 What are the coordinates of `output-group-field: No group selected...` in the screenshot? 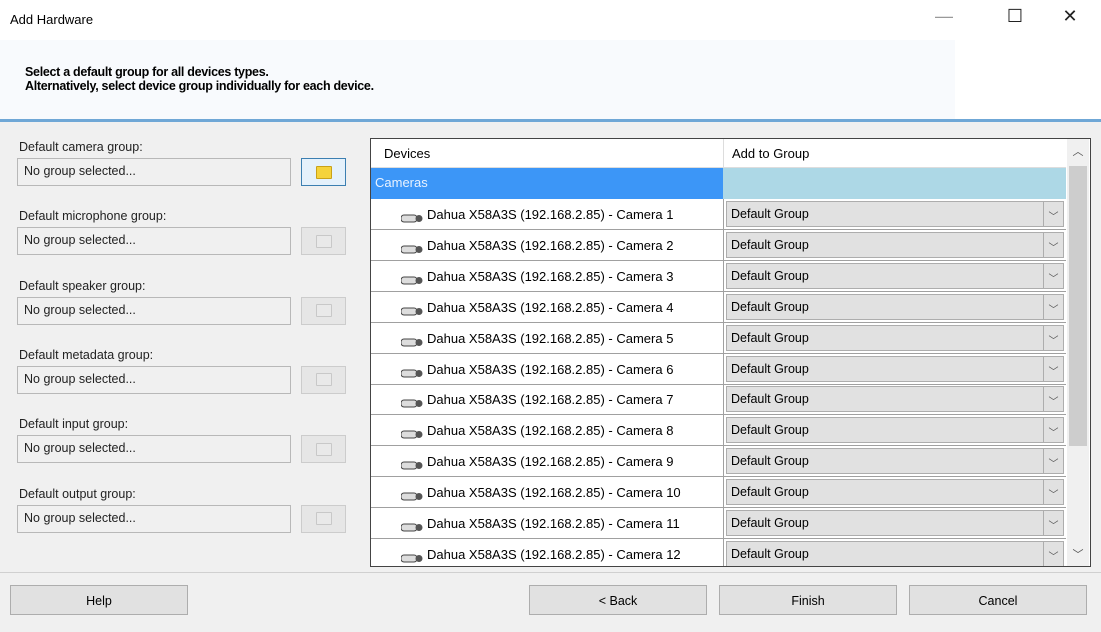 It's located at (154, 518).